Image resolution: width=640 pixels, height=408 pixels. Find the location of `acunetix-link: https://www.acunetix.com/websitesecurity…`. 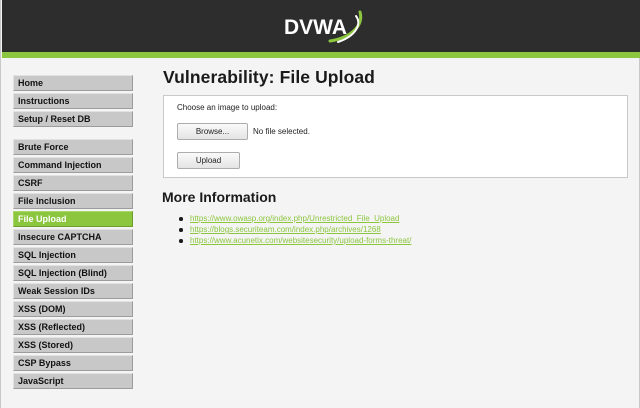

acunetix-link: https://www.acunetix.com/websitesecurity… is located at coordinates (300, 240).